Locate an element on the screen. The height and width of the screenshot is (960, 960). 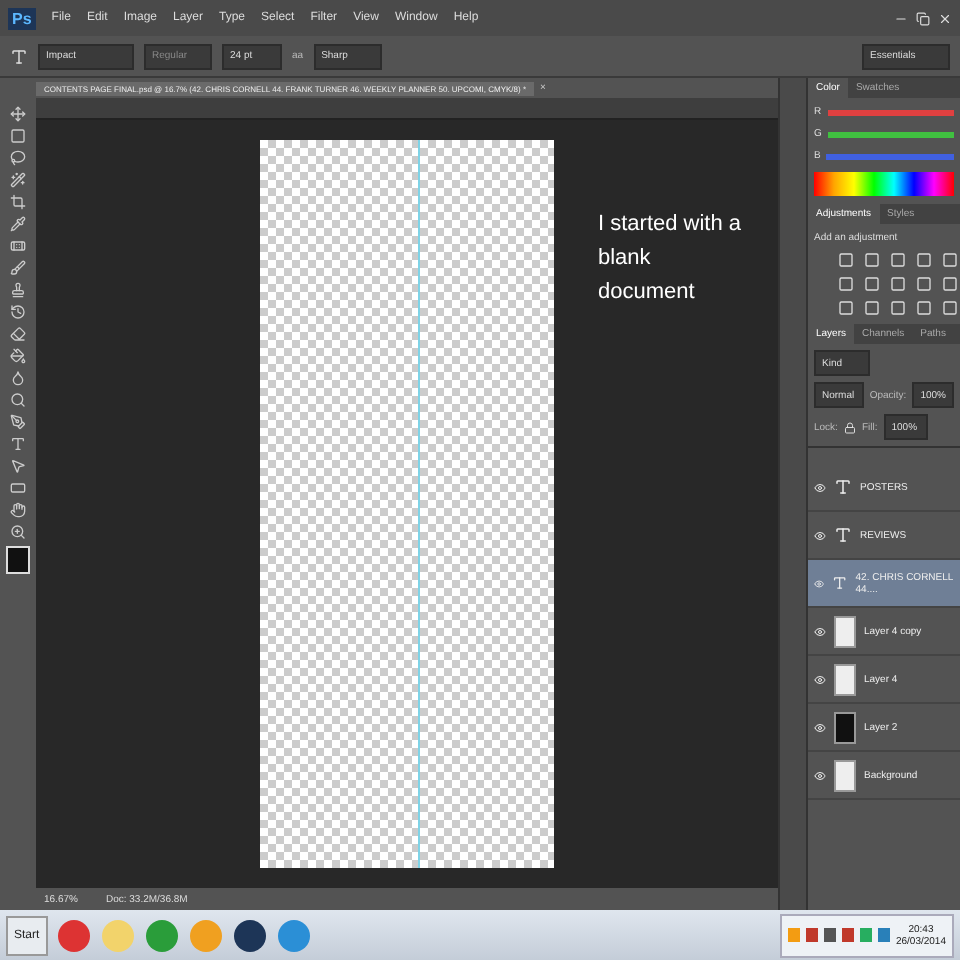
eraser-icon is located at coordinates (18, 334).